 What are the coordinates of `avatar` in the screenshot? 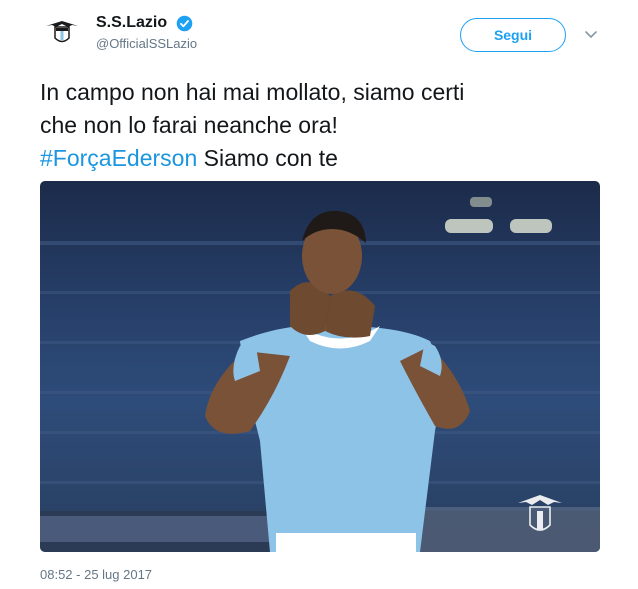 It's located at (62, 32).